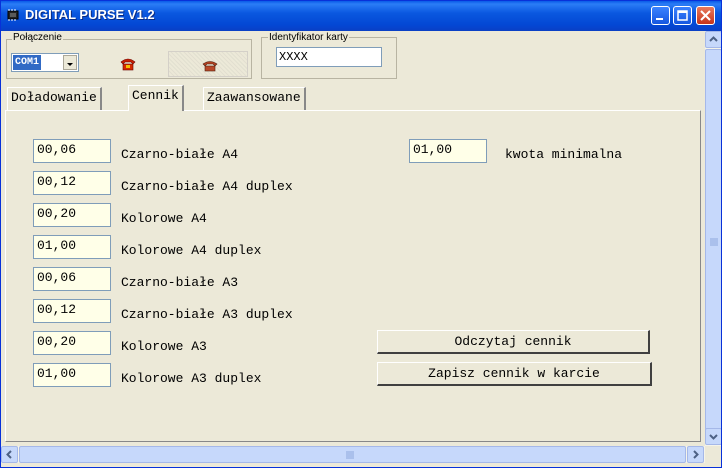 This screenshot has width=722, height=468. I want to click on price-label-color-a3: Kolorowe A3, so click(164, 346).